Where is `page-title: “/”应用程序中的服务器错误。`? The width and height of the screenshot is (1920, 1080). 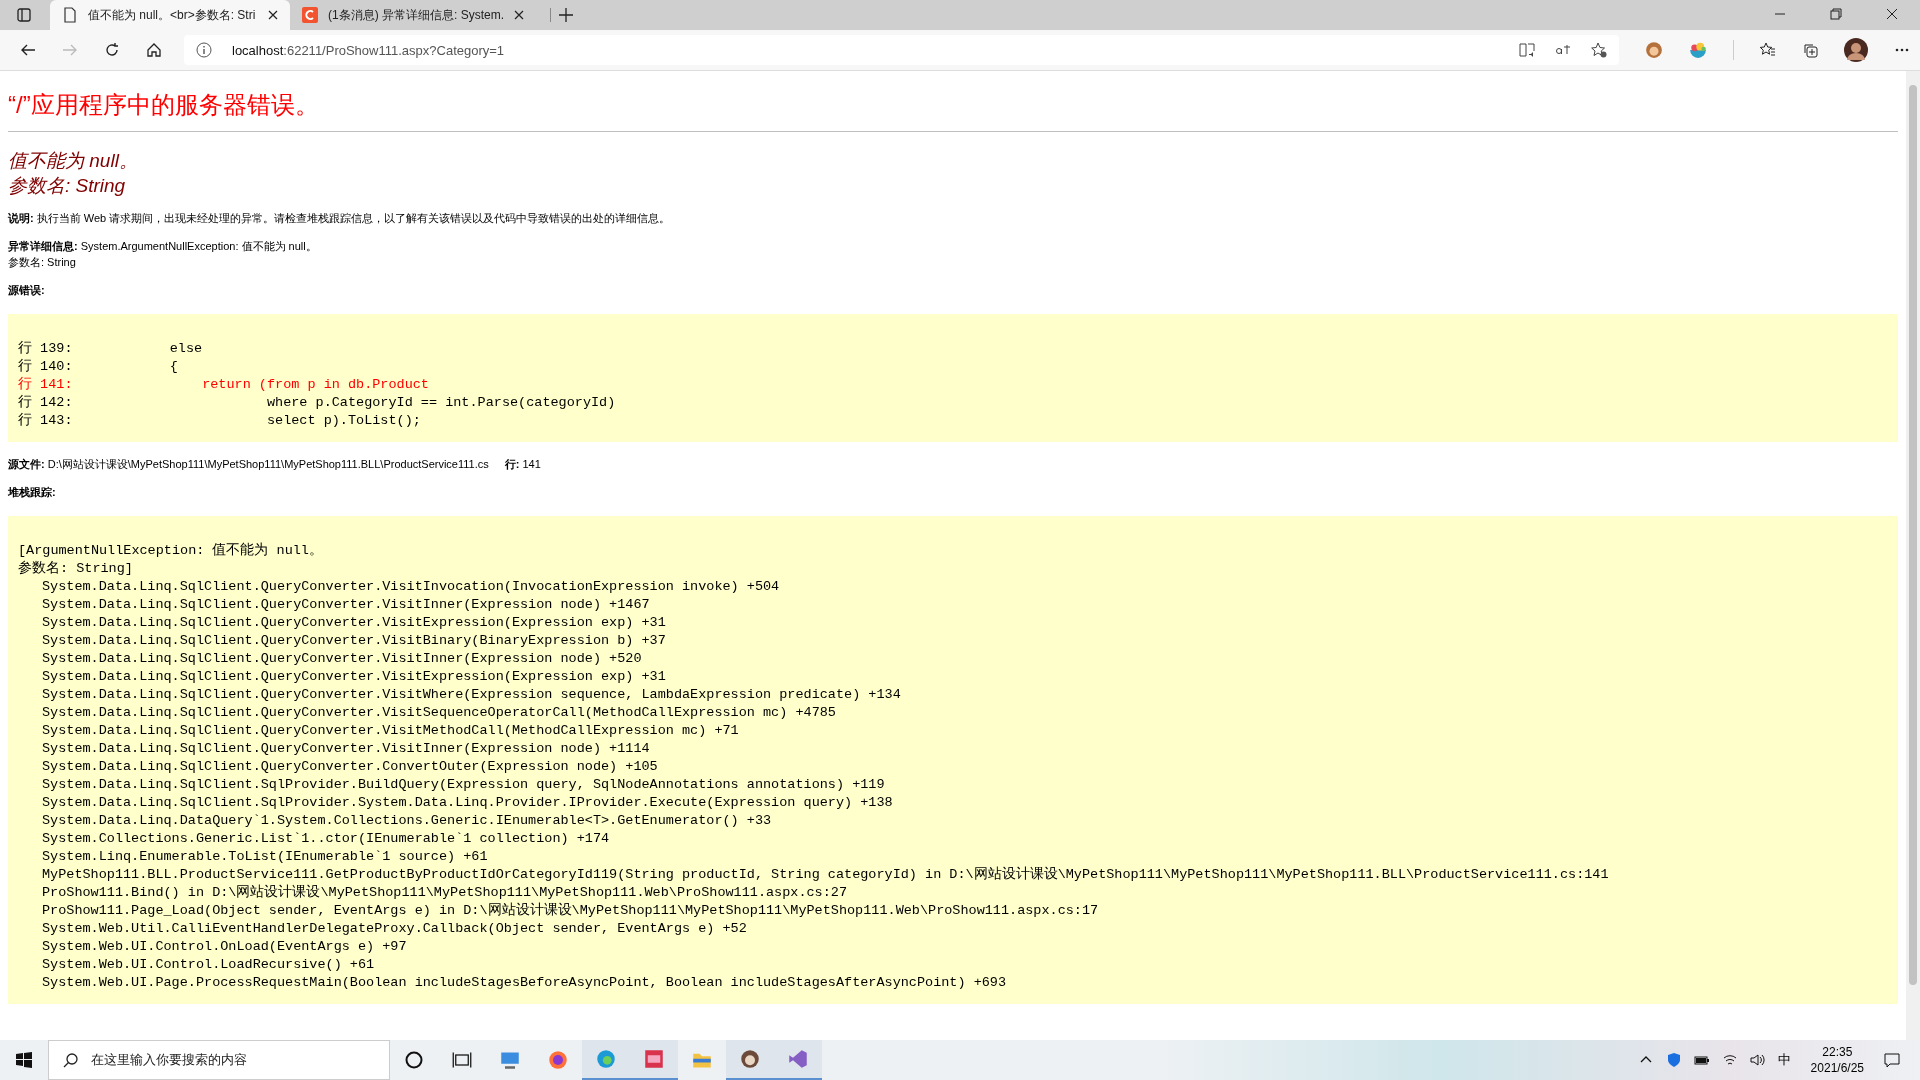
page-title: “/”应用程序中的服务器错误。 is located at coordinates (164, 105).